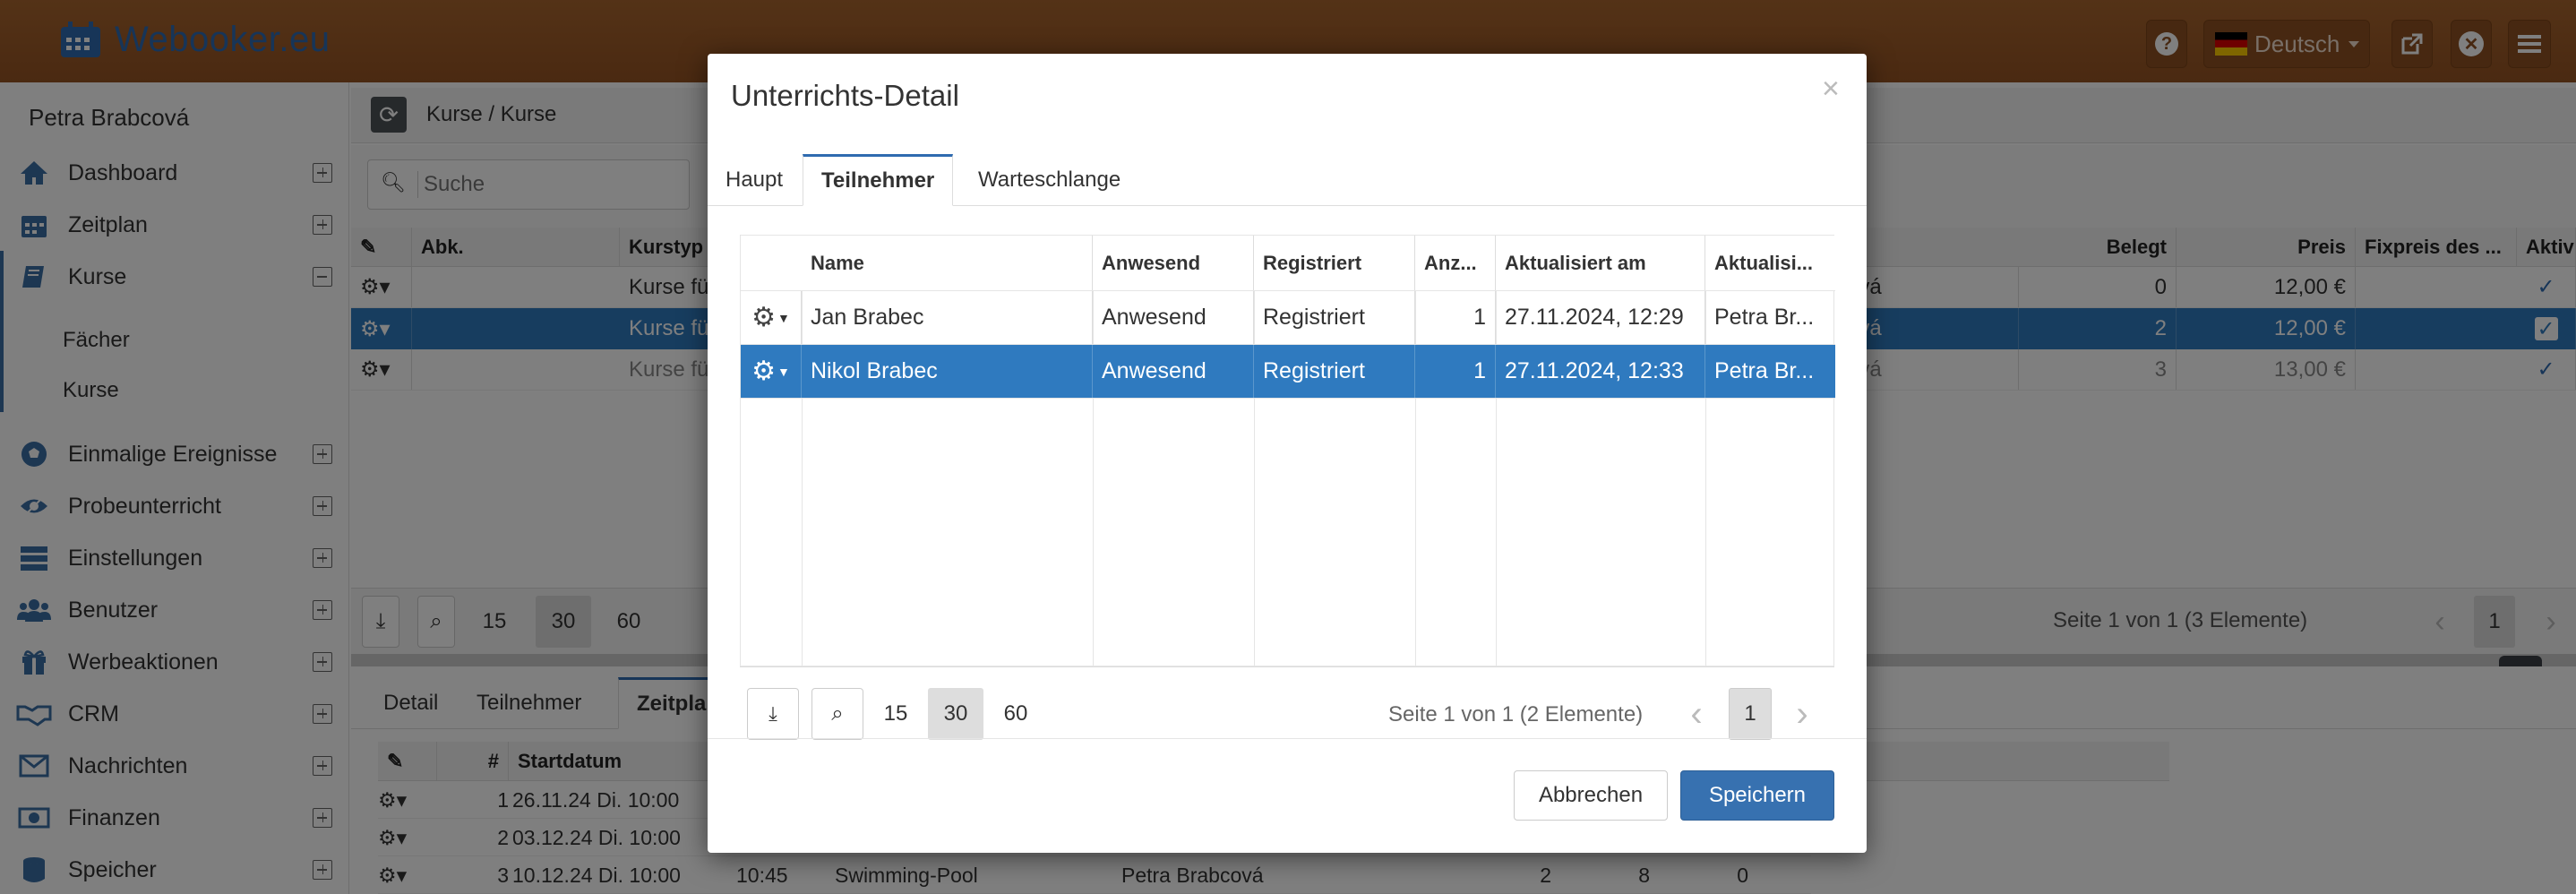  Describe the element at coordinates (1600, 371) in the screenshot. I see `cell-aktualisiert-am: 27.11.2024, 12:33` at that location.